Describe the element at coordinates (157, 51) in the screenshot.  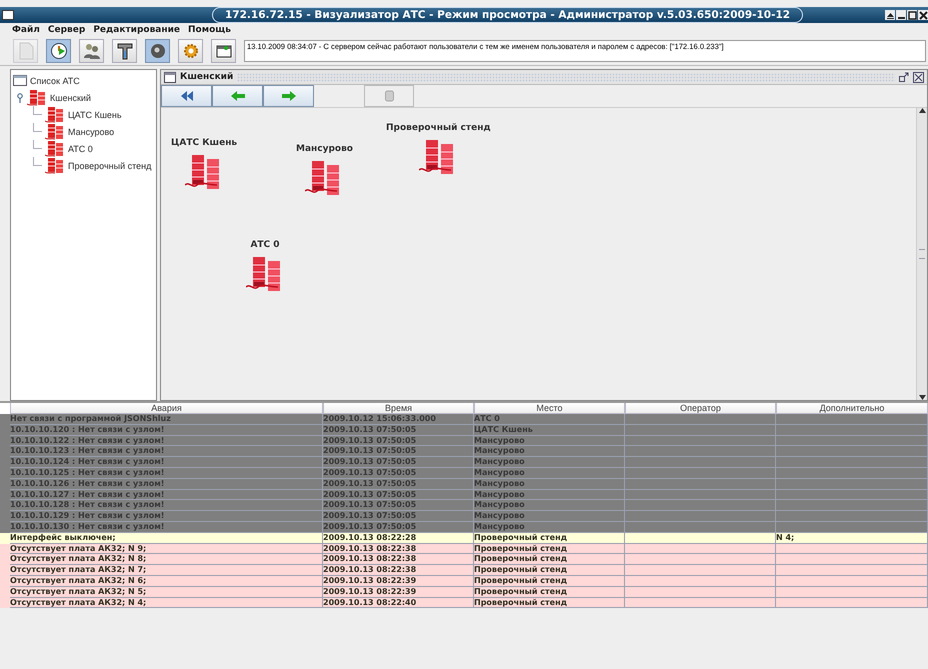
I see `disc-icon` at that location.